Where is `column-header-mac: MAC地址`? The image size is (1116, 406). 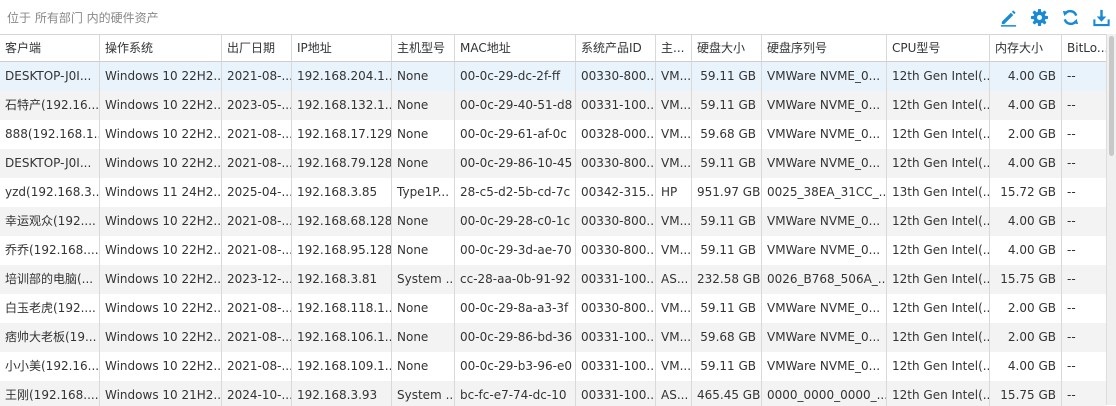
column-header-mac: MAC地址 is located at coordinates (515, 48).